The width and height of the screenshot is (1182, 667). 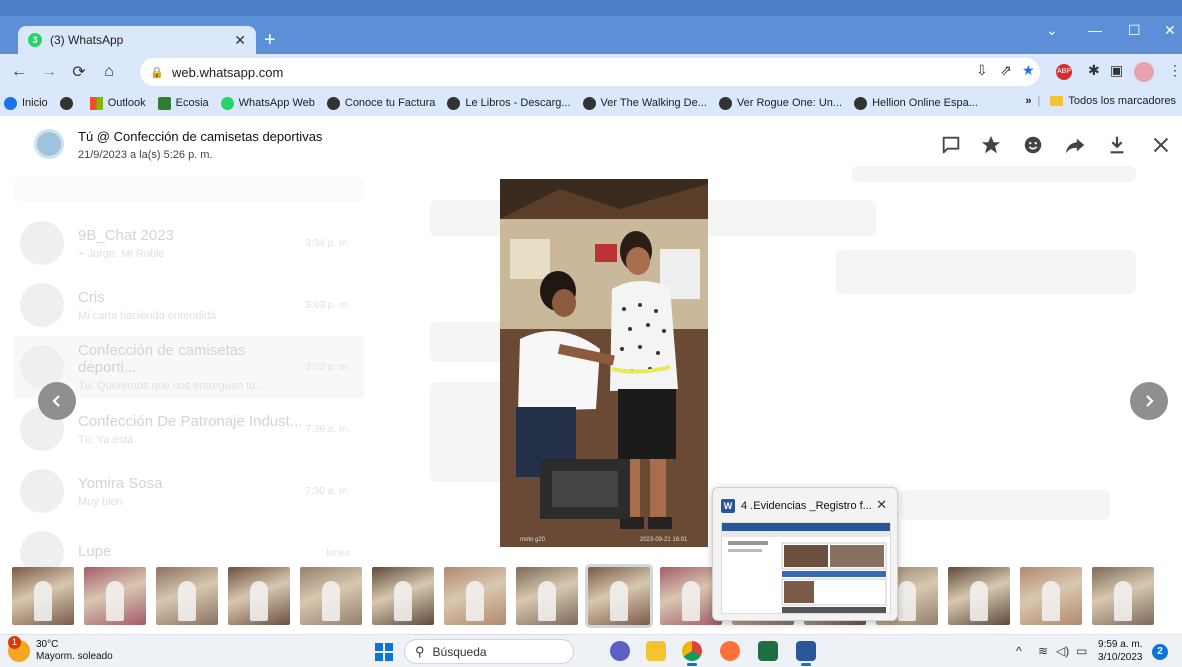 What do you see at coordinates (620, 651) in the screenshot?
I see `chat-app-icon` at bounding box center [620, 651].